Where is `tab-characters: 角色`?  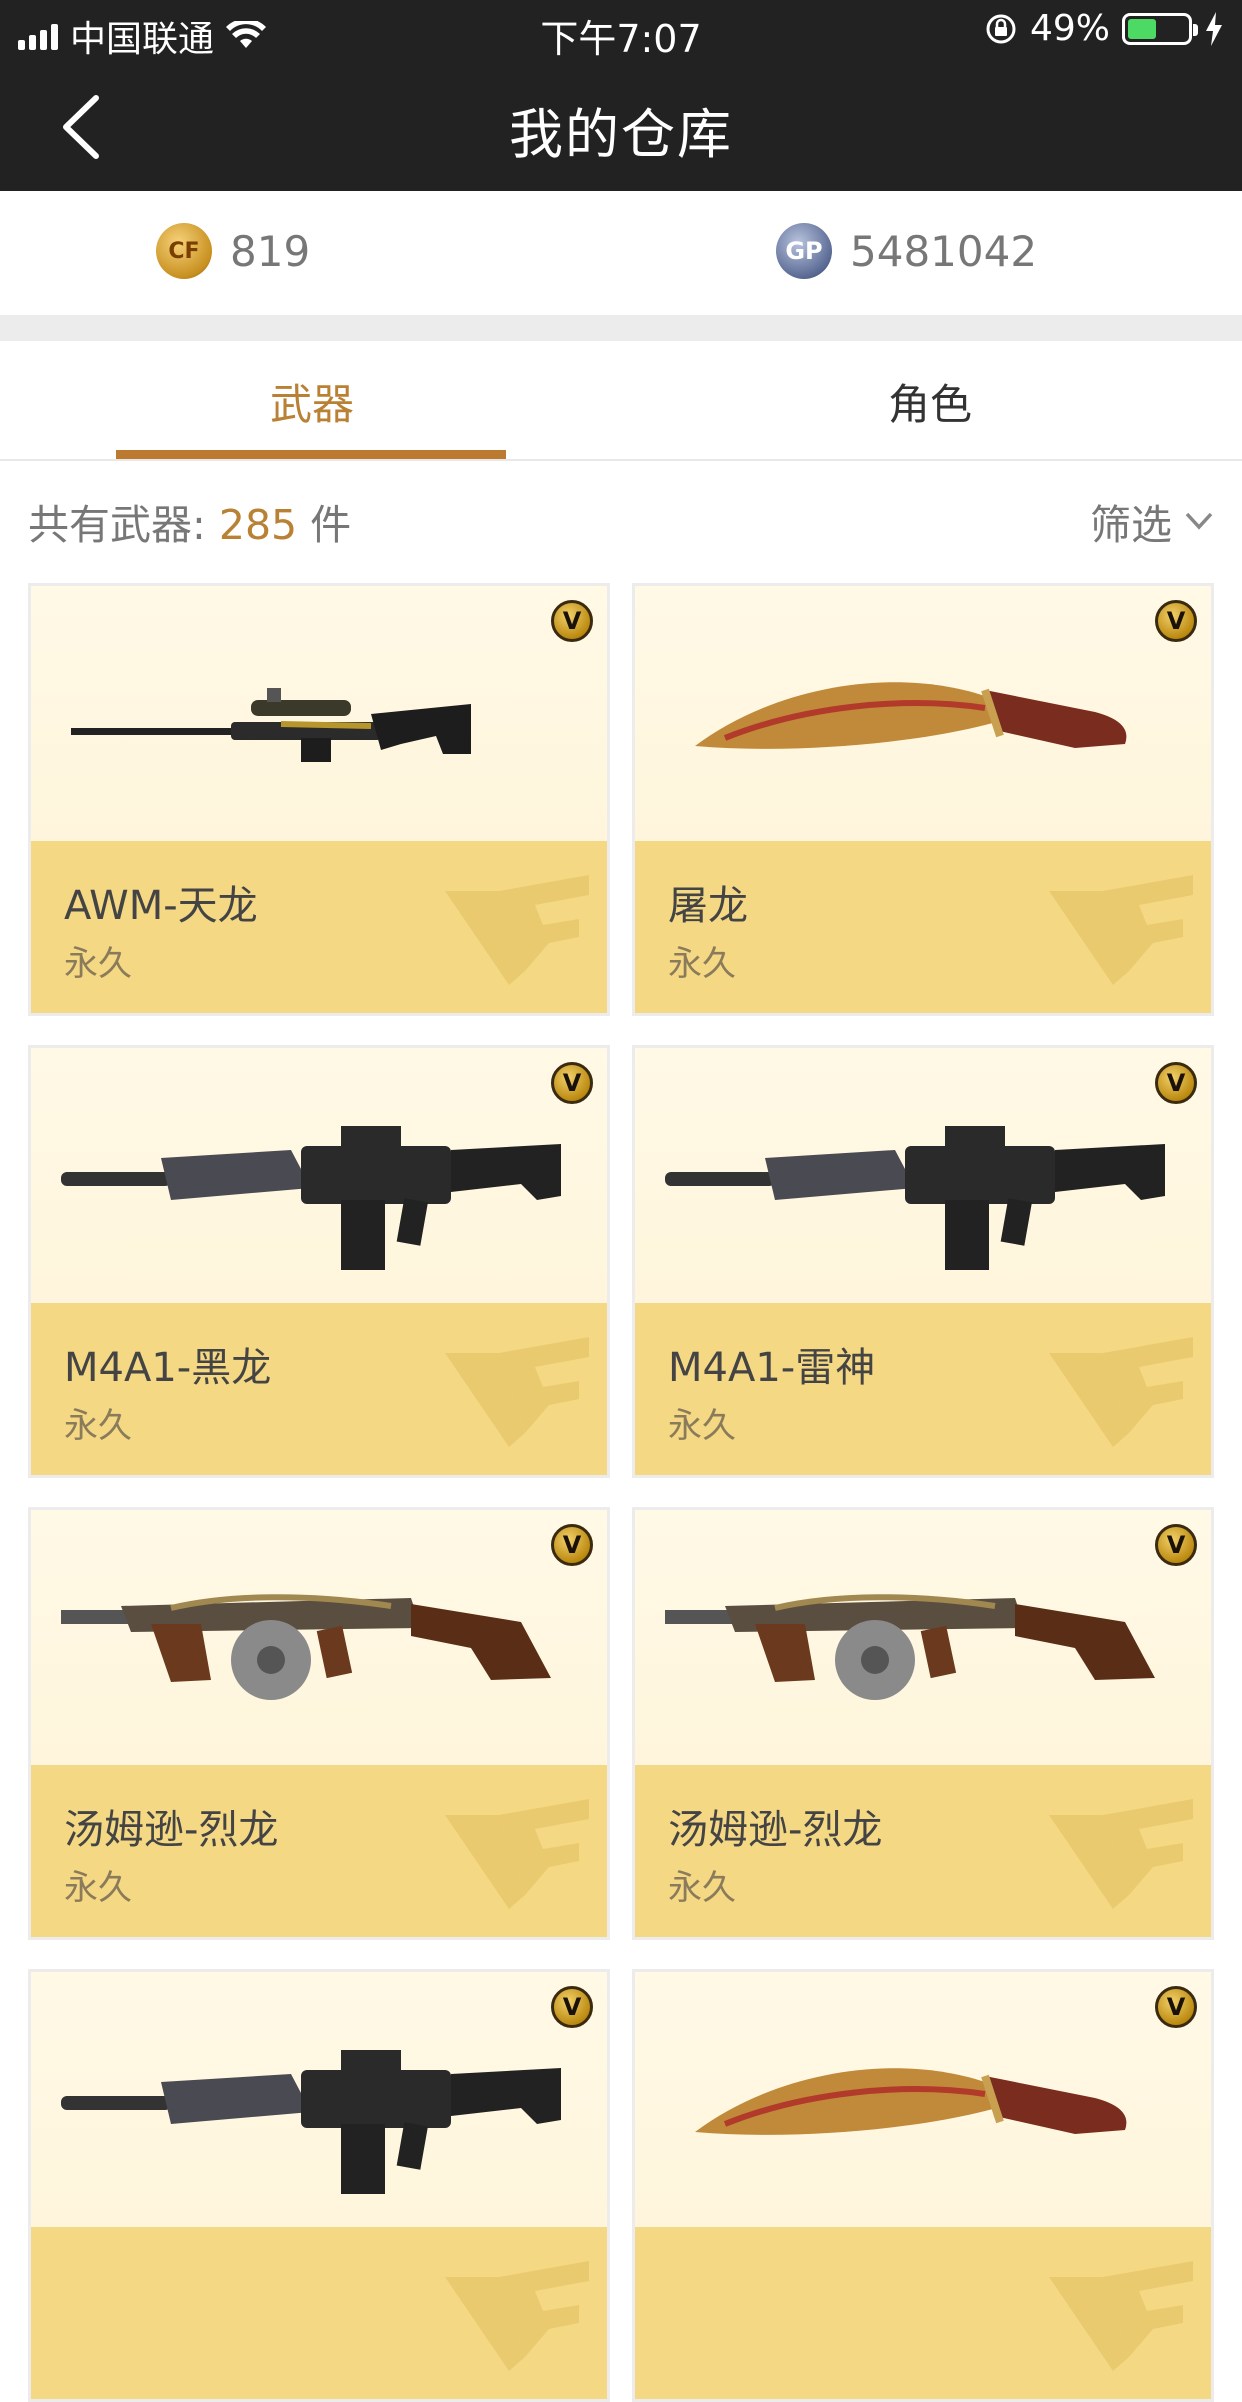
tab-characters: 角色 is located at coordinates (930, 401).